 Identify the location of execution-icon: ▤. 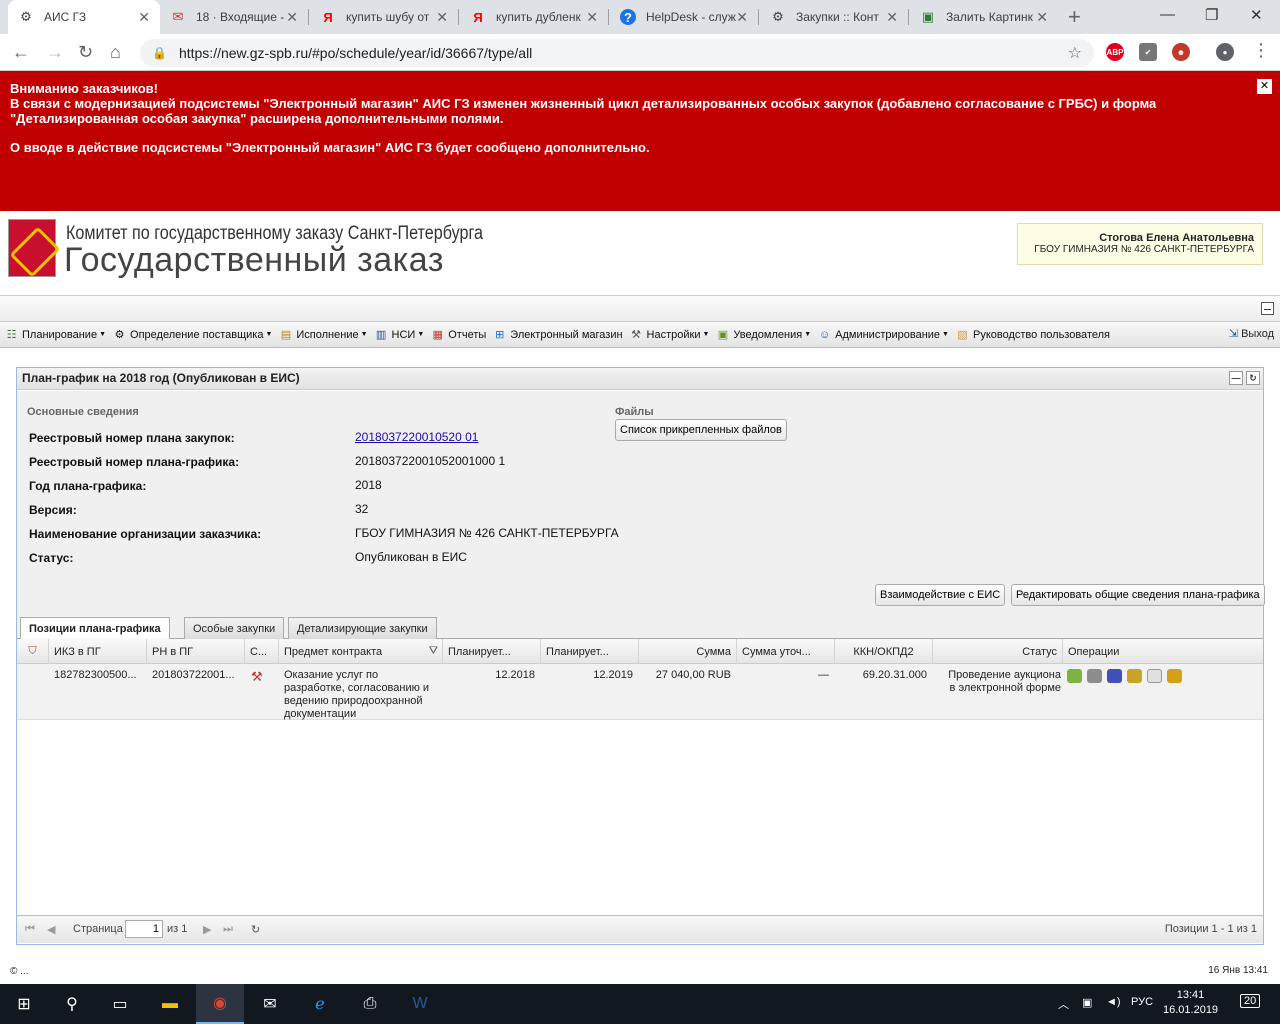
(286, 335).